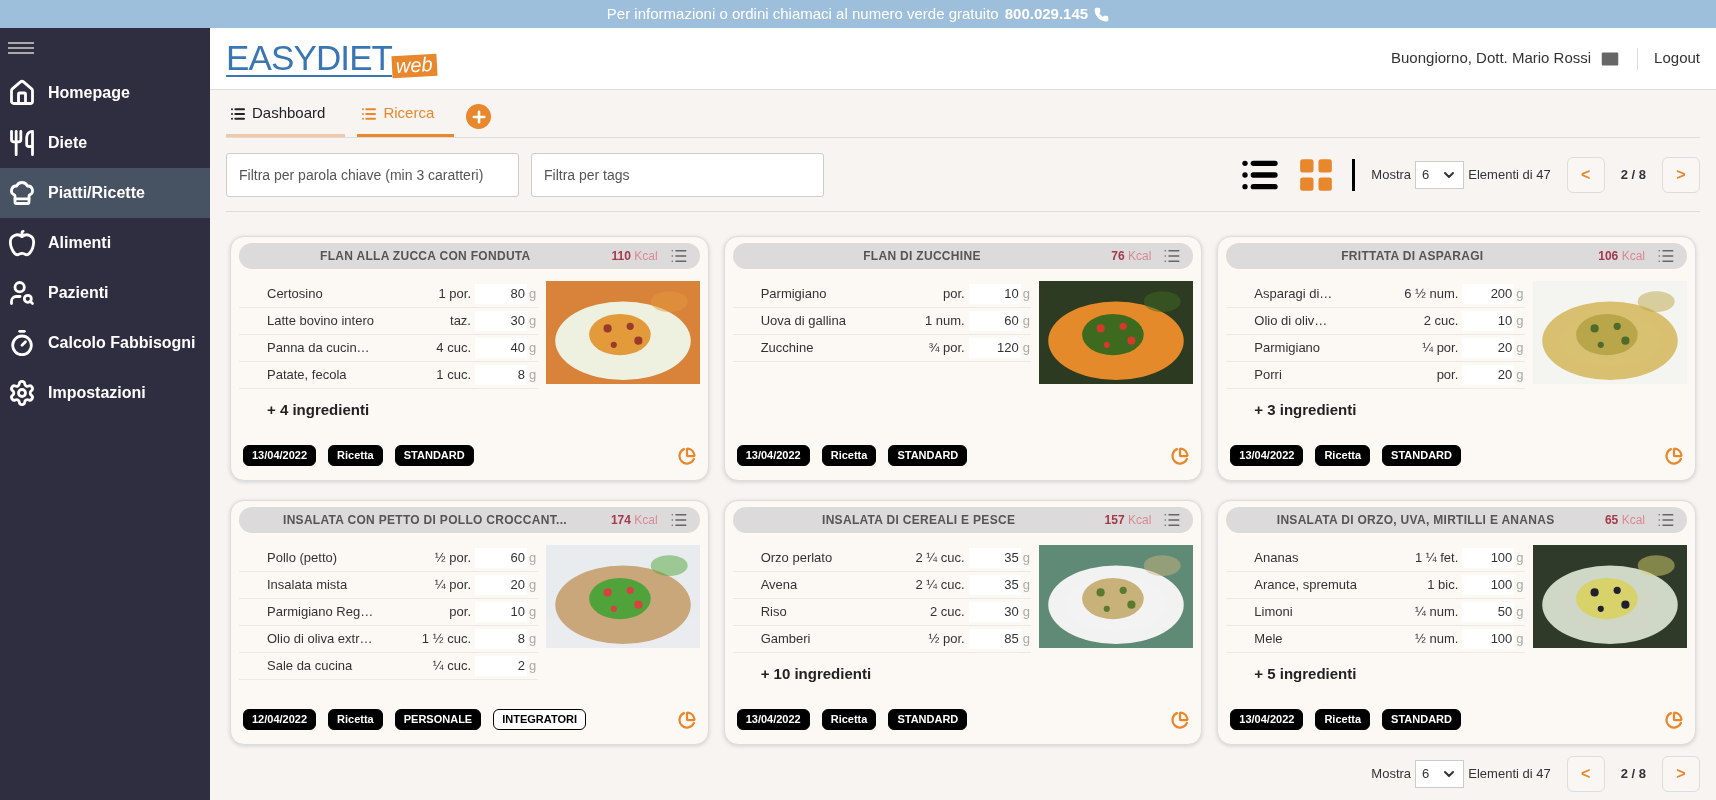 The width and height of the screenshot is (1716, 800). What do you see at coordinates (372, 174) in the screenshot?
I see `keyword-filter-field: Filtra per parola chiave (min 3 caratteri)` at bounding box center [372, 174].